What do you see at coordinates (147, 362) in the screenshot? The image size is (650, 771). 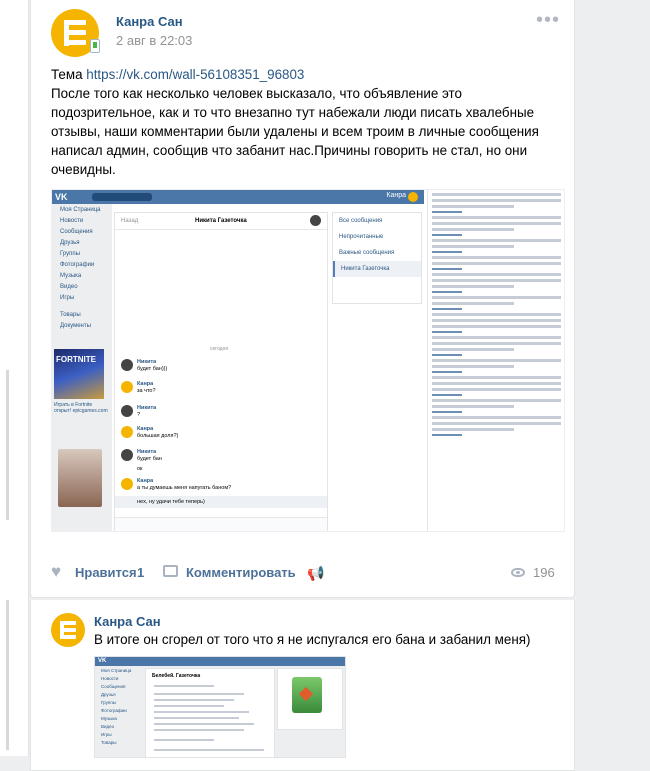 I see `msg-author: Никита` at bounding box center [147, 362].